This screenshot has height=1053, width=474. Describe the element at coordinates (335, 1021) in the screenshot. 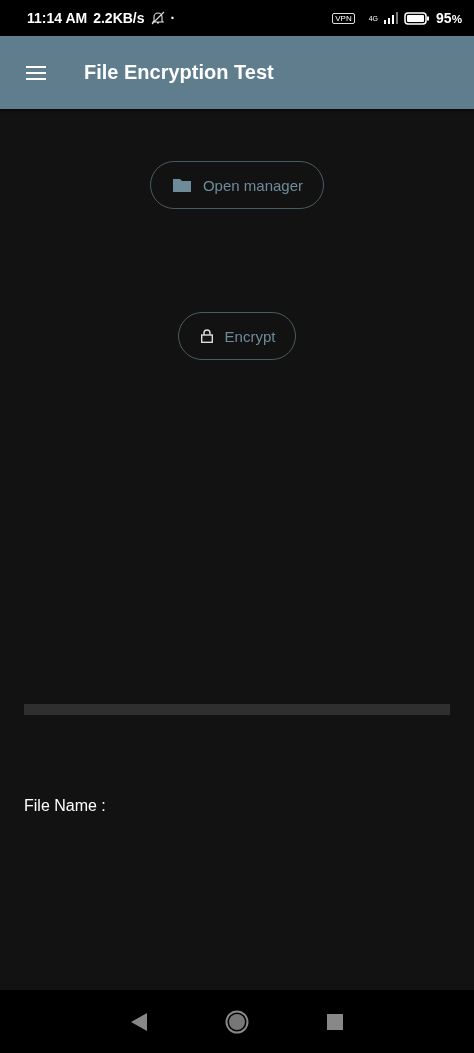

I see `recents-icon` at that location.